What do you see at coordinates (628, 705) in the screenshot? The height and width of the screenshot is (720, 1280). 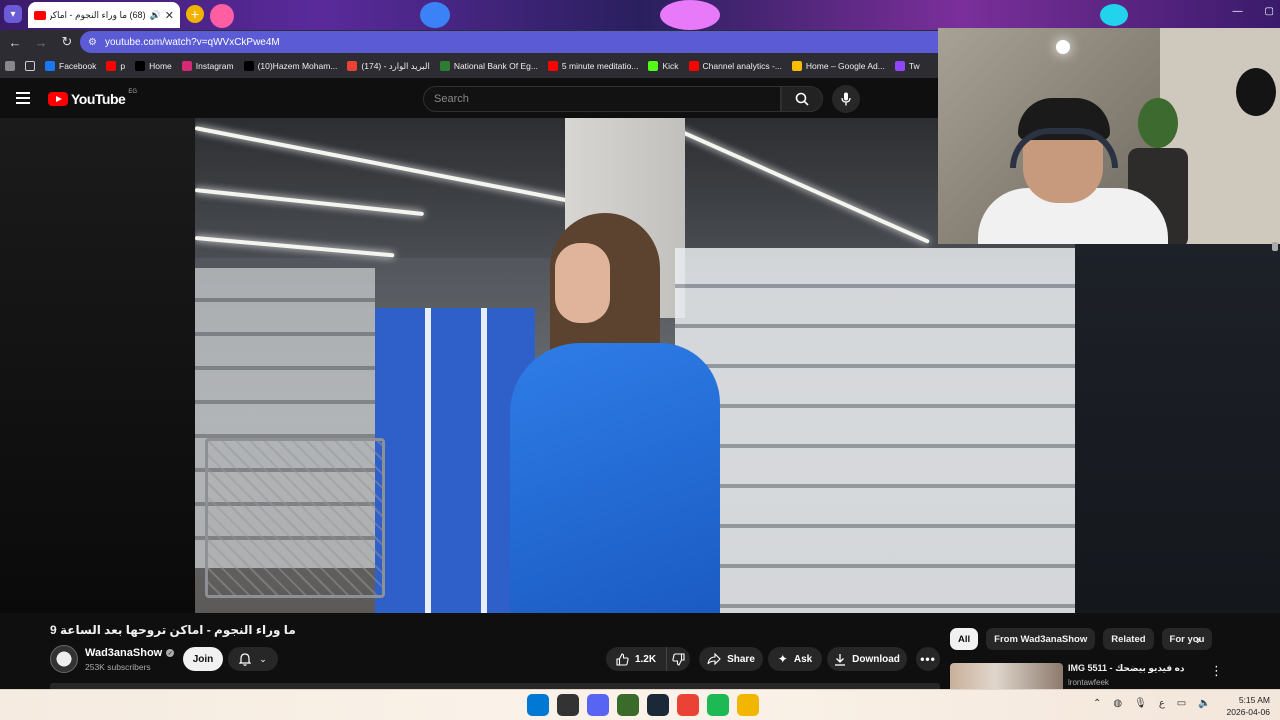 I see `cs-icon` at bounding box center [628, 705].